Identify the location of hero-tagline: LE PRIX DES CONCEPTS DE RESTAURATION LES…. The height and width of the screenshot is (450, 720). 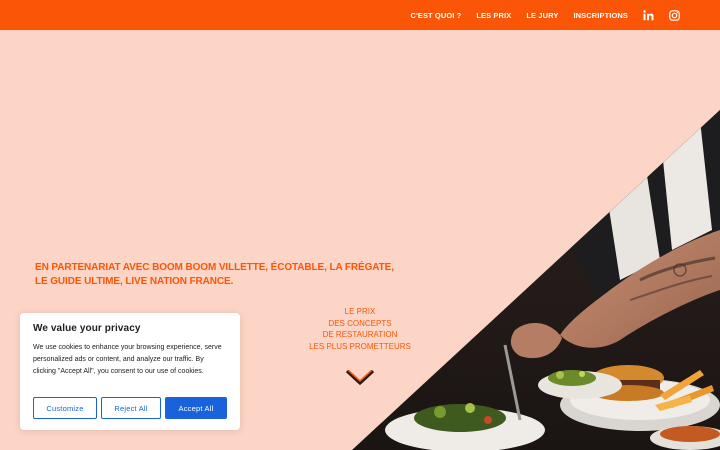
(360, 329).